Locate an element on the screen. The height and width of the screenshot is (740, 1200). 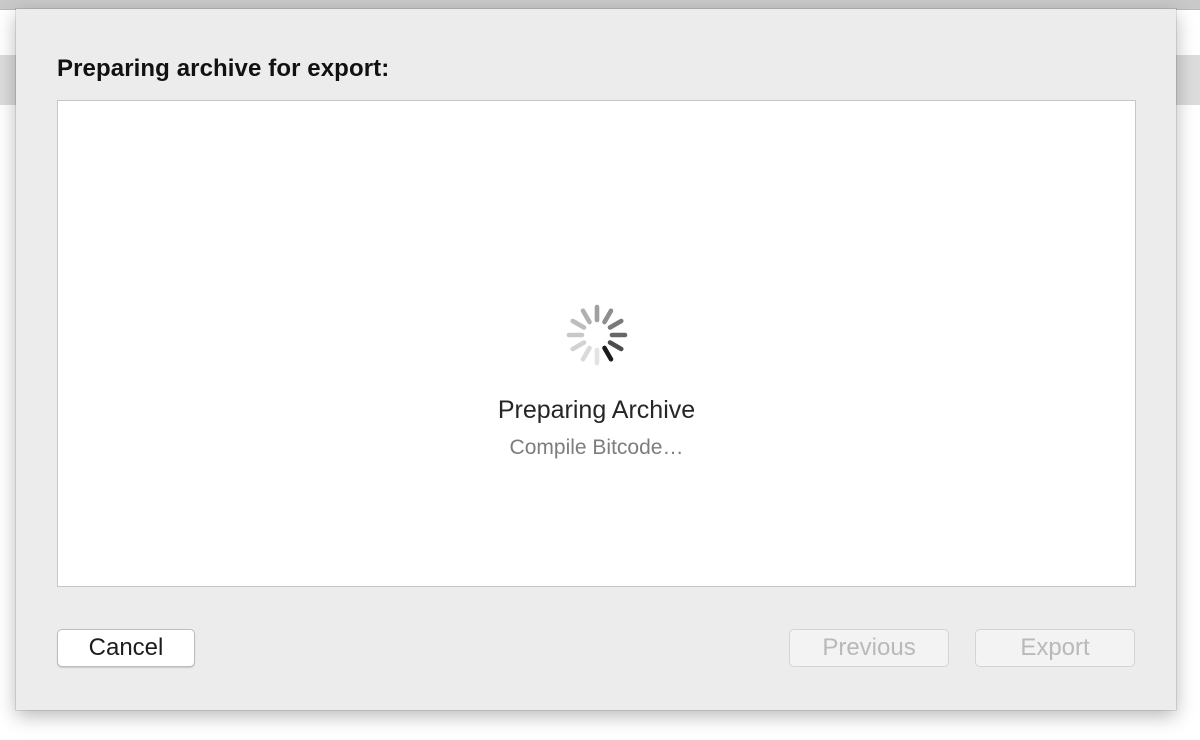
previous-button: Previous is located at coordinates (869, 648).